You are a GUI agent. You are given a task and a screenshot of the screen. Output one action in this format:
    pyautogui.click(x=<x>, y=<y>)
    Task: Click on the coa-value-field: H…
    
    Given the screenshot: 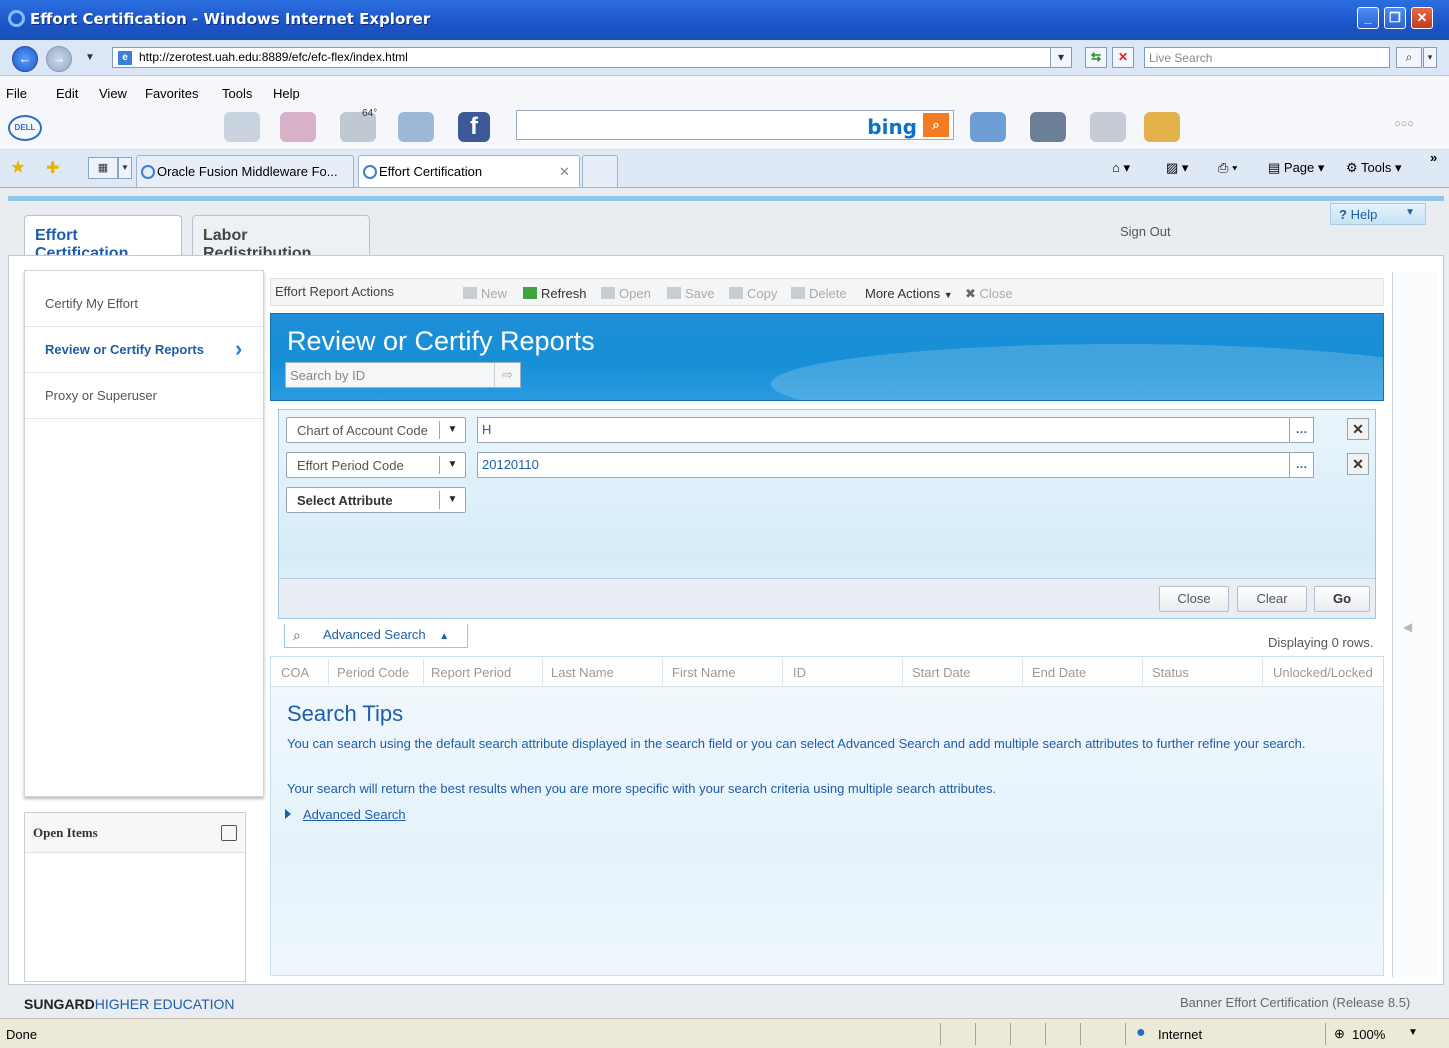 What is the action you would take?
    pyautogui.click(x=895, y=430)
    